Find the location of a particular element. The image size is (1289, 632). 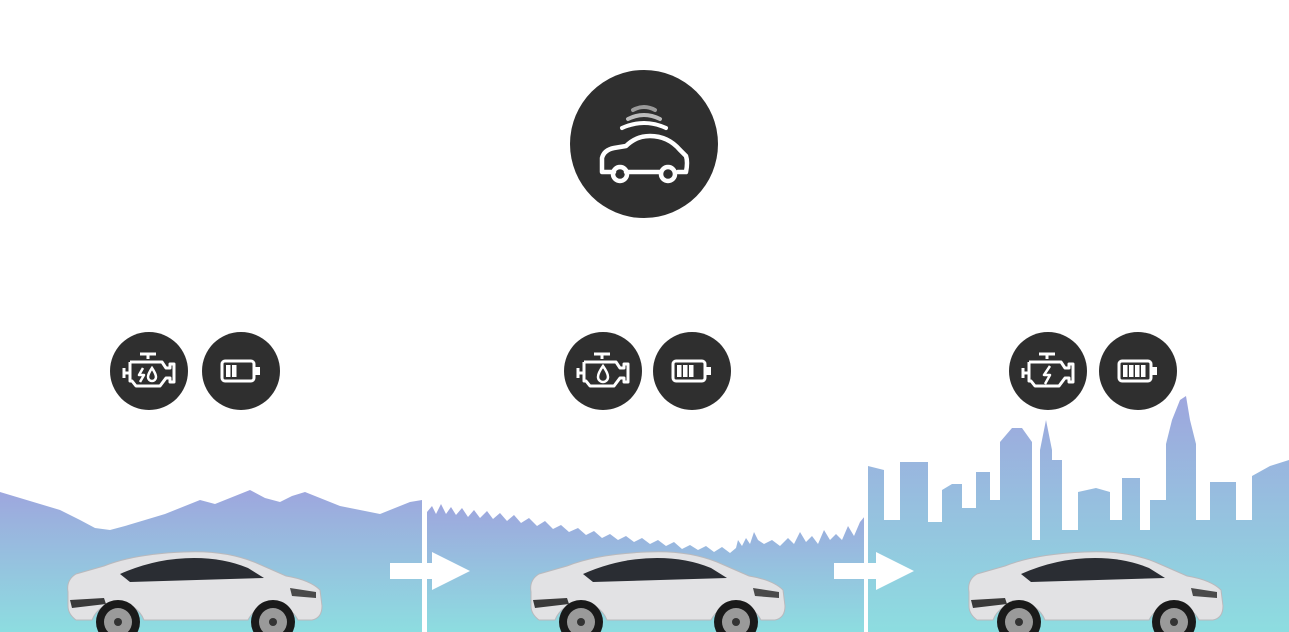

engine-electric-icon is located at coordinates (1048, 370).